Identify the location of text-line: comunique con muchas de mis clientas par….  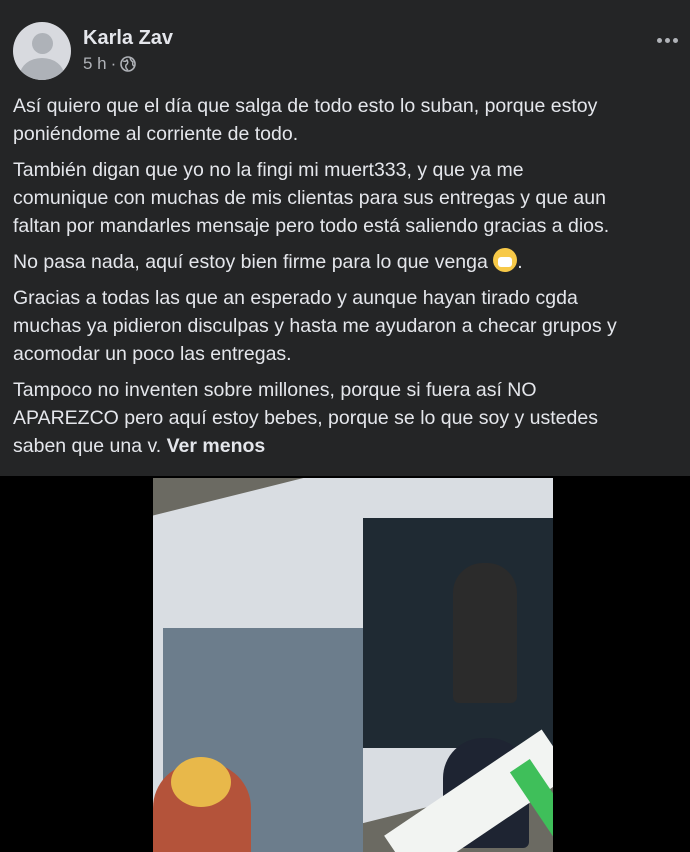
(309, 198).